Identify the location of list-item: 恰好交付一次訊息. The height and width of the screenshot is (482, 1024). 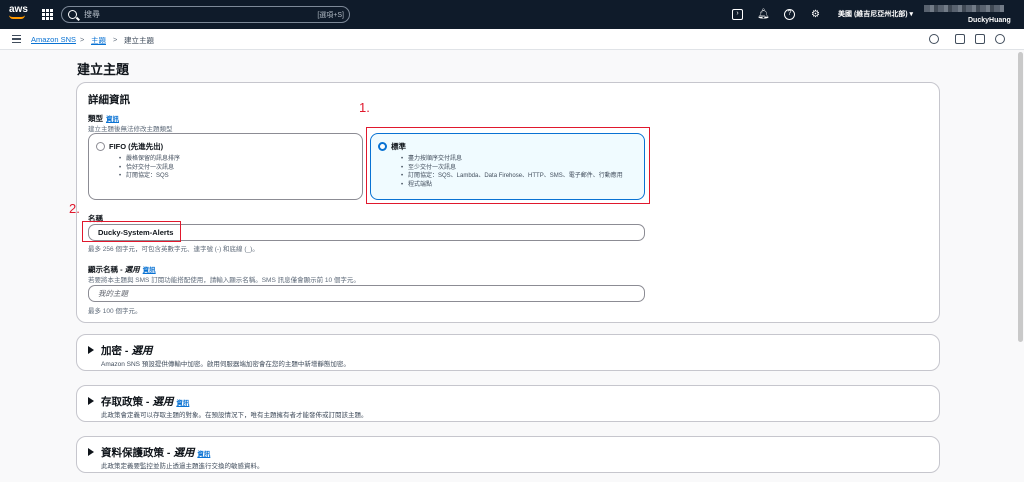
(149, 168).